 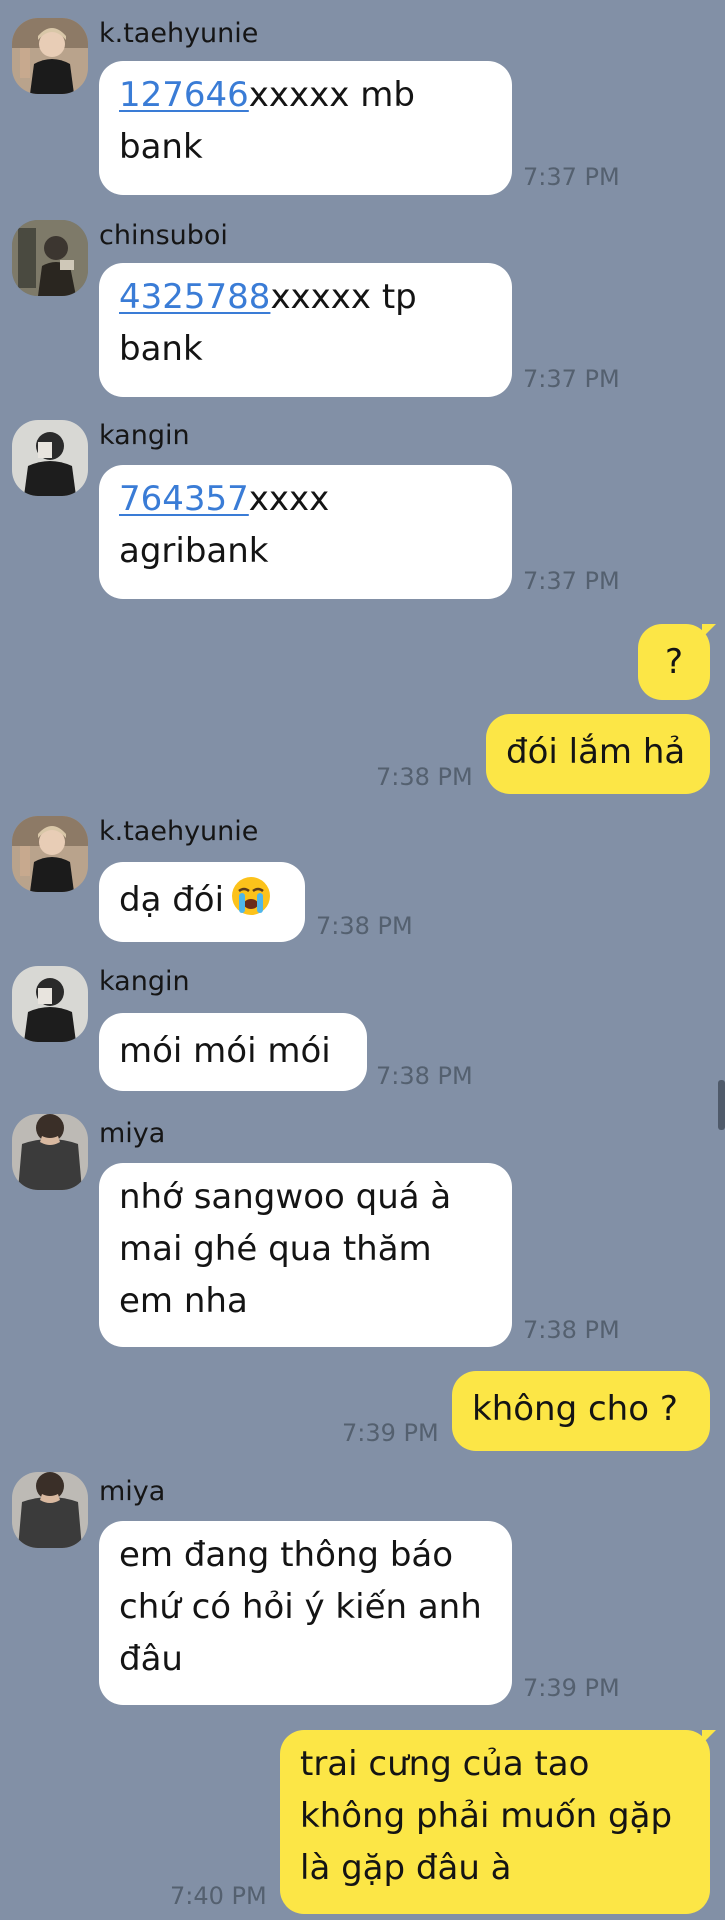 I want to click on message-text: em đang thông báo, so click(x=286, y=1555).